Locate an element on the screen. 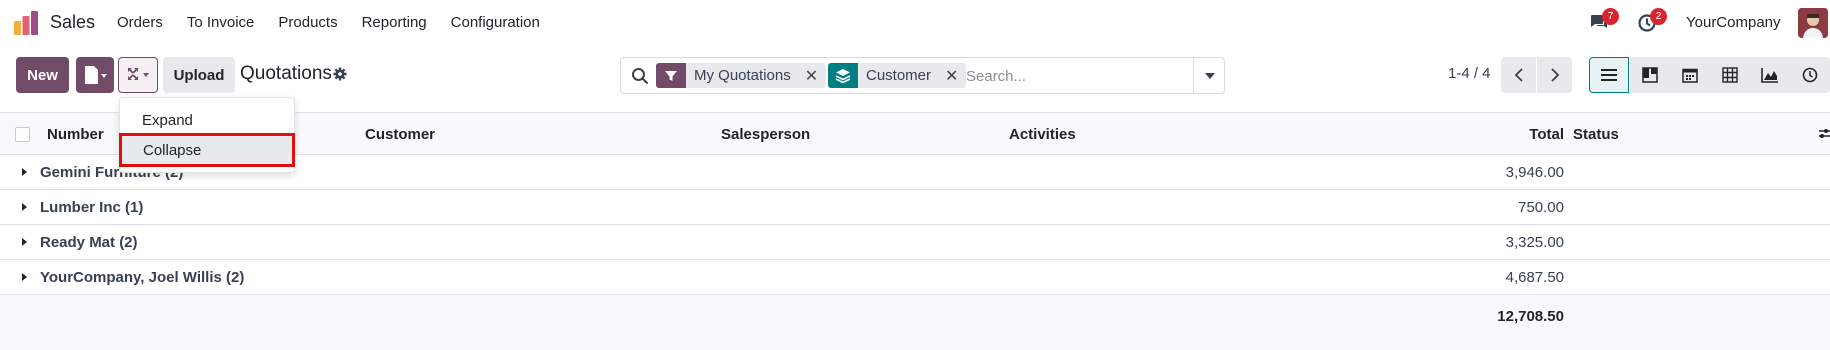 The width and height of the screenshot is (1830, 350). print-actions-button is located at coordinates (95, 75).